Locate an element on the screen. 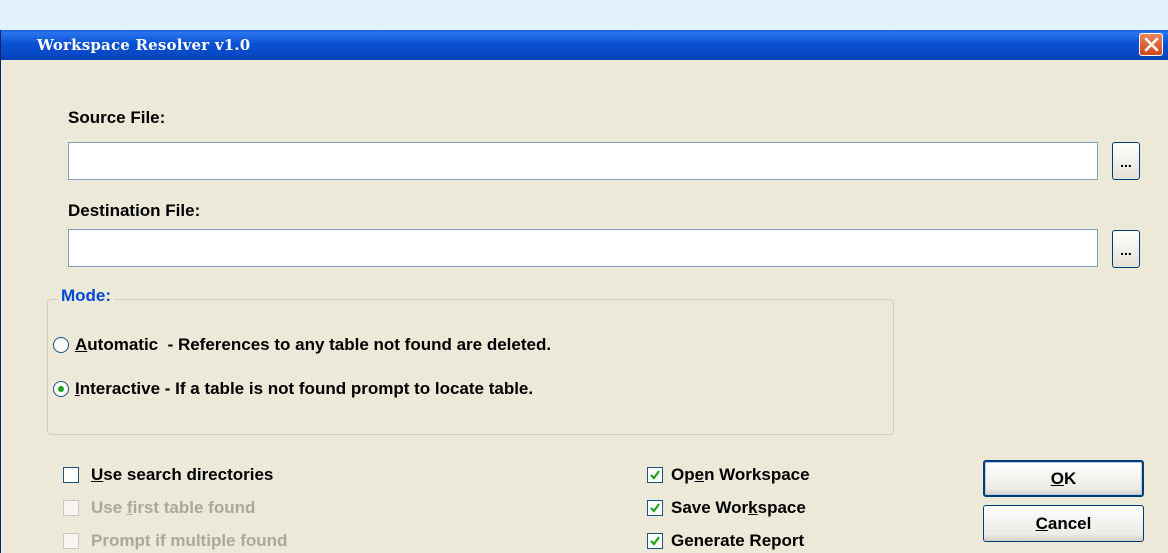 The image size is (1168, 553). use-search-directories-label: Use search directories is located at coordinates (182, 475).